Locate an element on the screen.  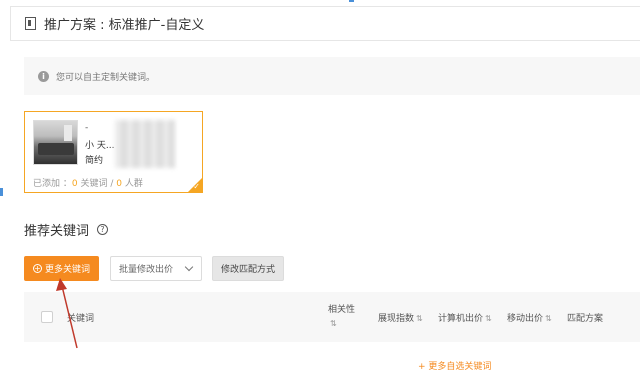
stats-prefix: 已添加 ： is located at coordinates (52, 184).